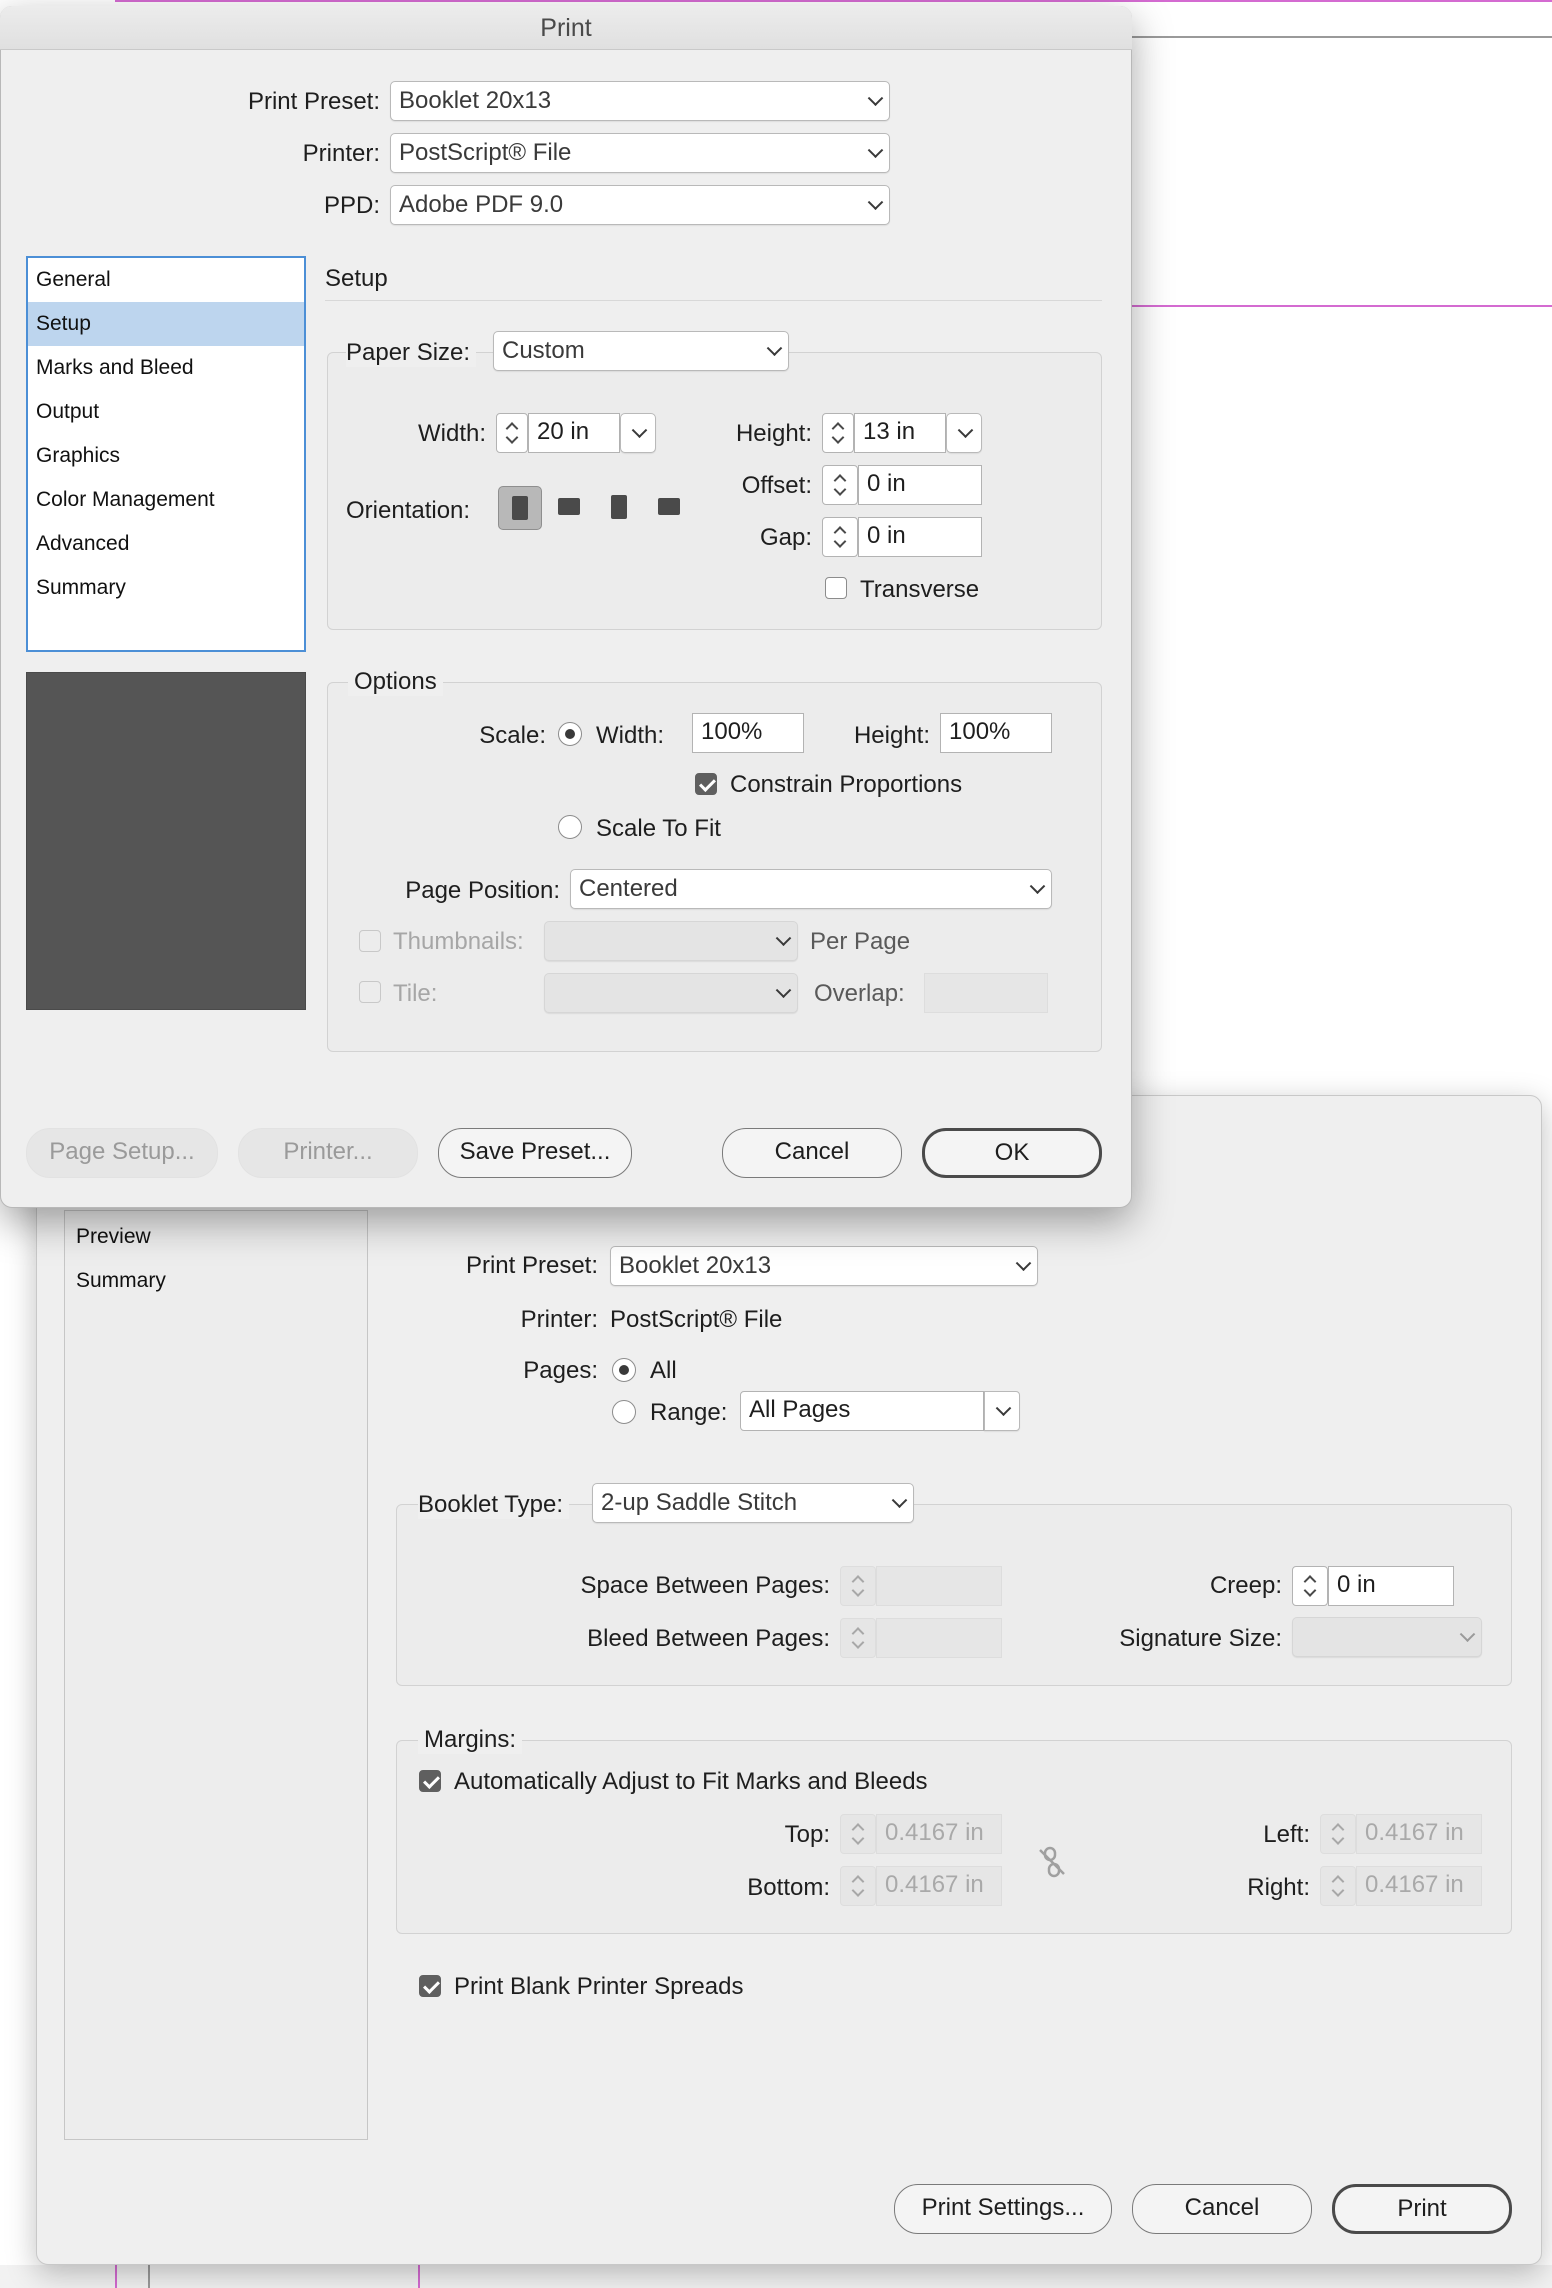 This screenshot has height=2288, width=1552. I want to click on booklet-printer-label: Printer:, so click(559, 1319).